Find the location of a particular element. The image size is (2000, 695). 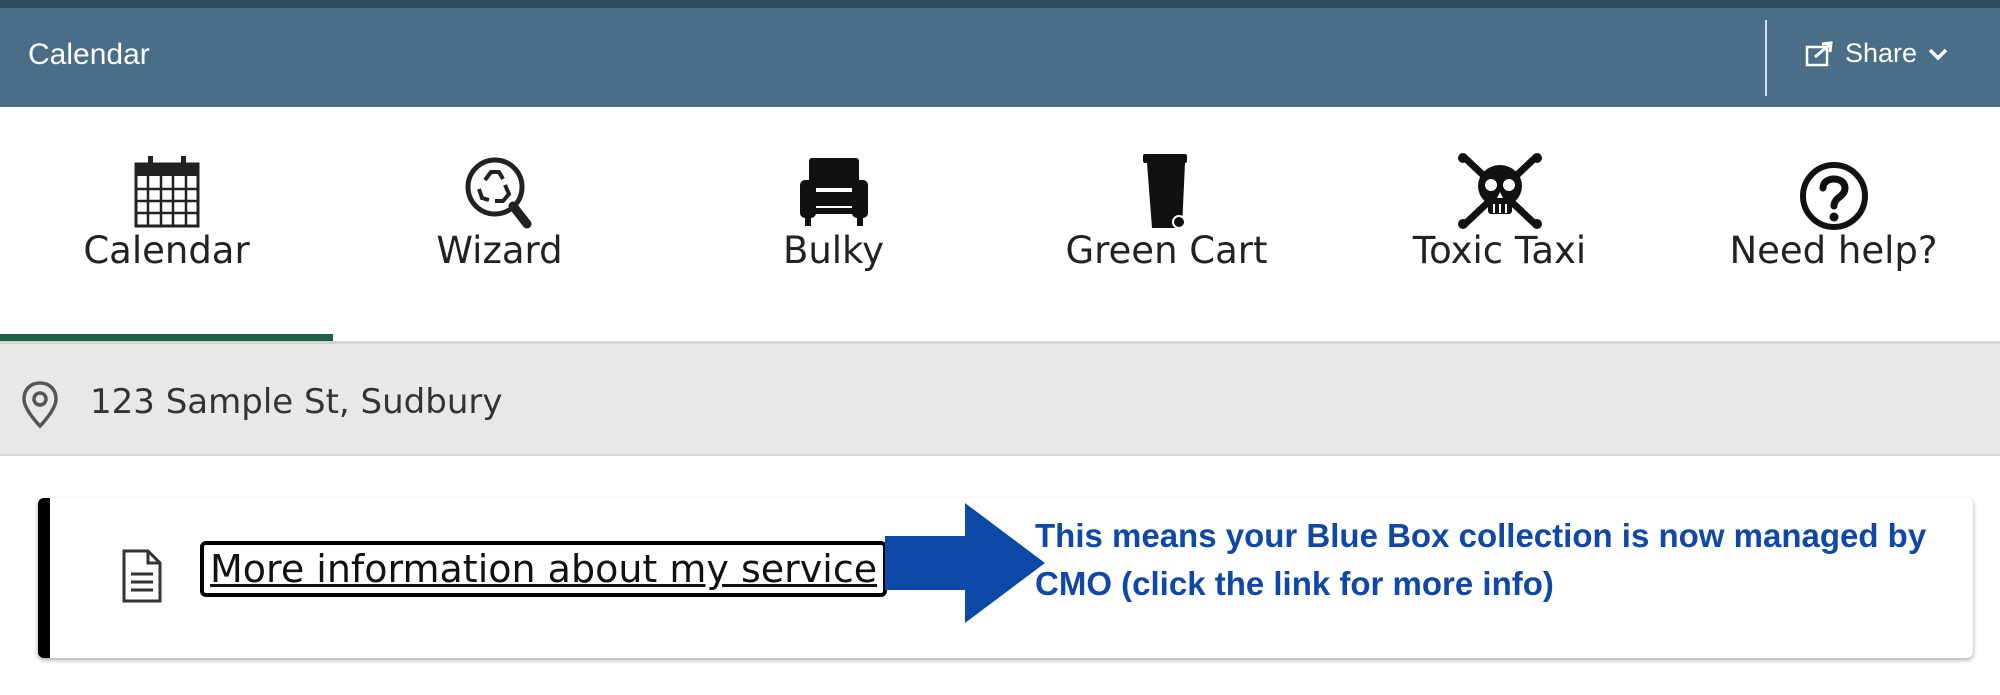

share-button: Share is located at coordinates (1877, 53).